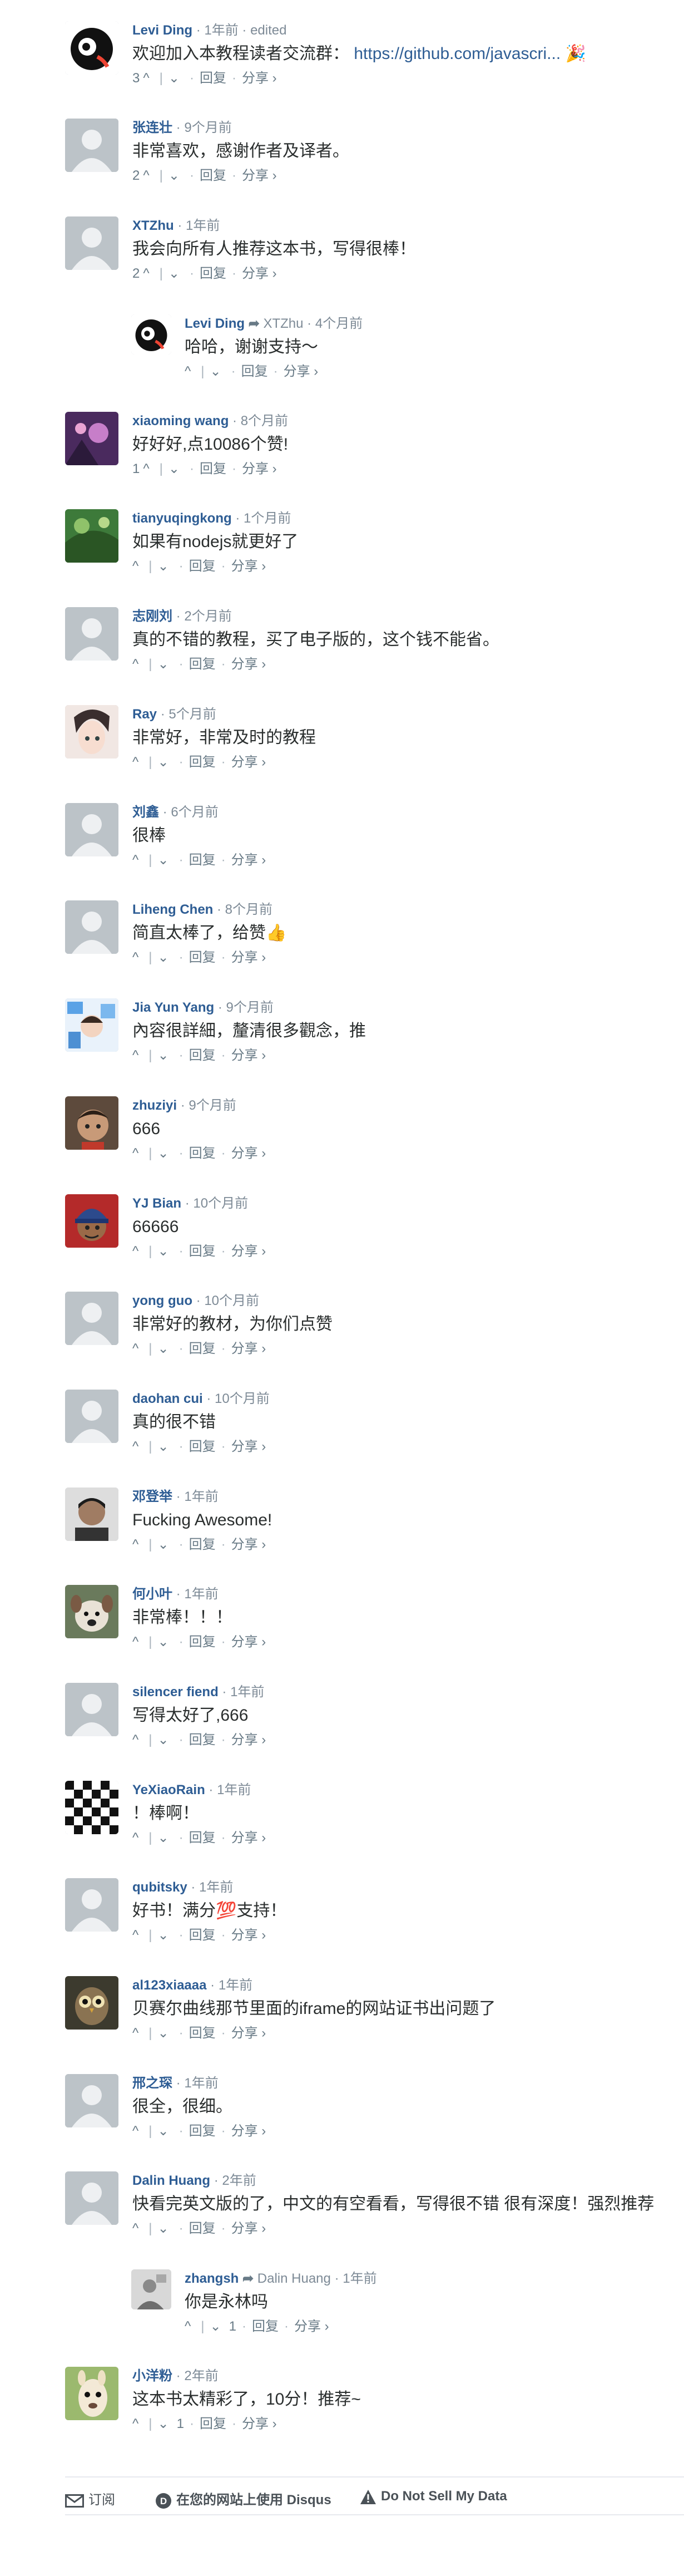 This screenshot has width=684, height=2576. What do you see at coordinates (243, 1398) in the screenshot?
I see `comment-time: 10个月前` at bounding box center [243, 1398].